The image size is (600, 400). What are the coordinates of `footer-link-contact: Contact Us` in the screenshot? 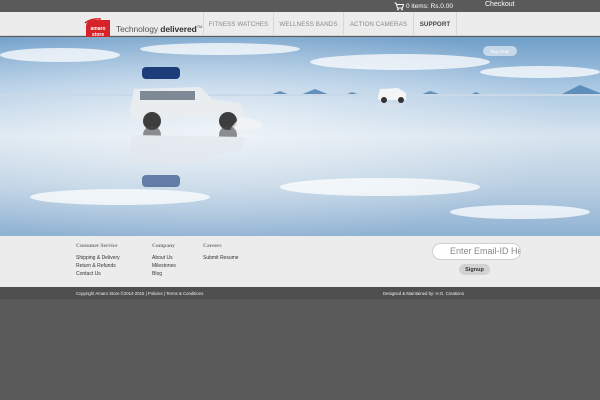 It's located at (98, 274).